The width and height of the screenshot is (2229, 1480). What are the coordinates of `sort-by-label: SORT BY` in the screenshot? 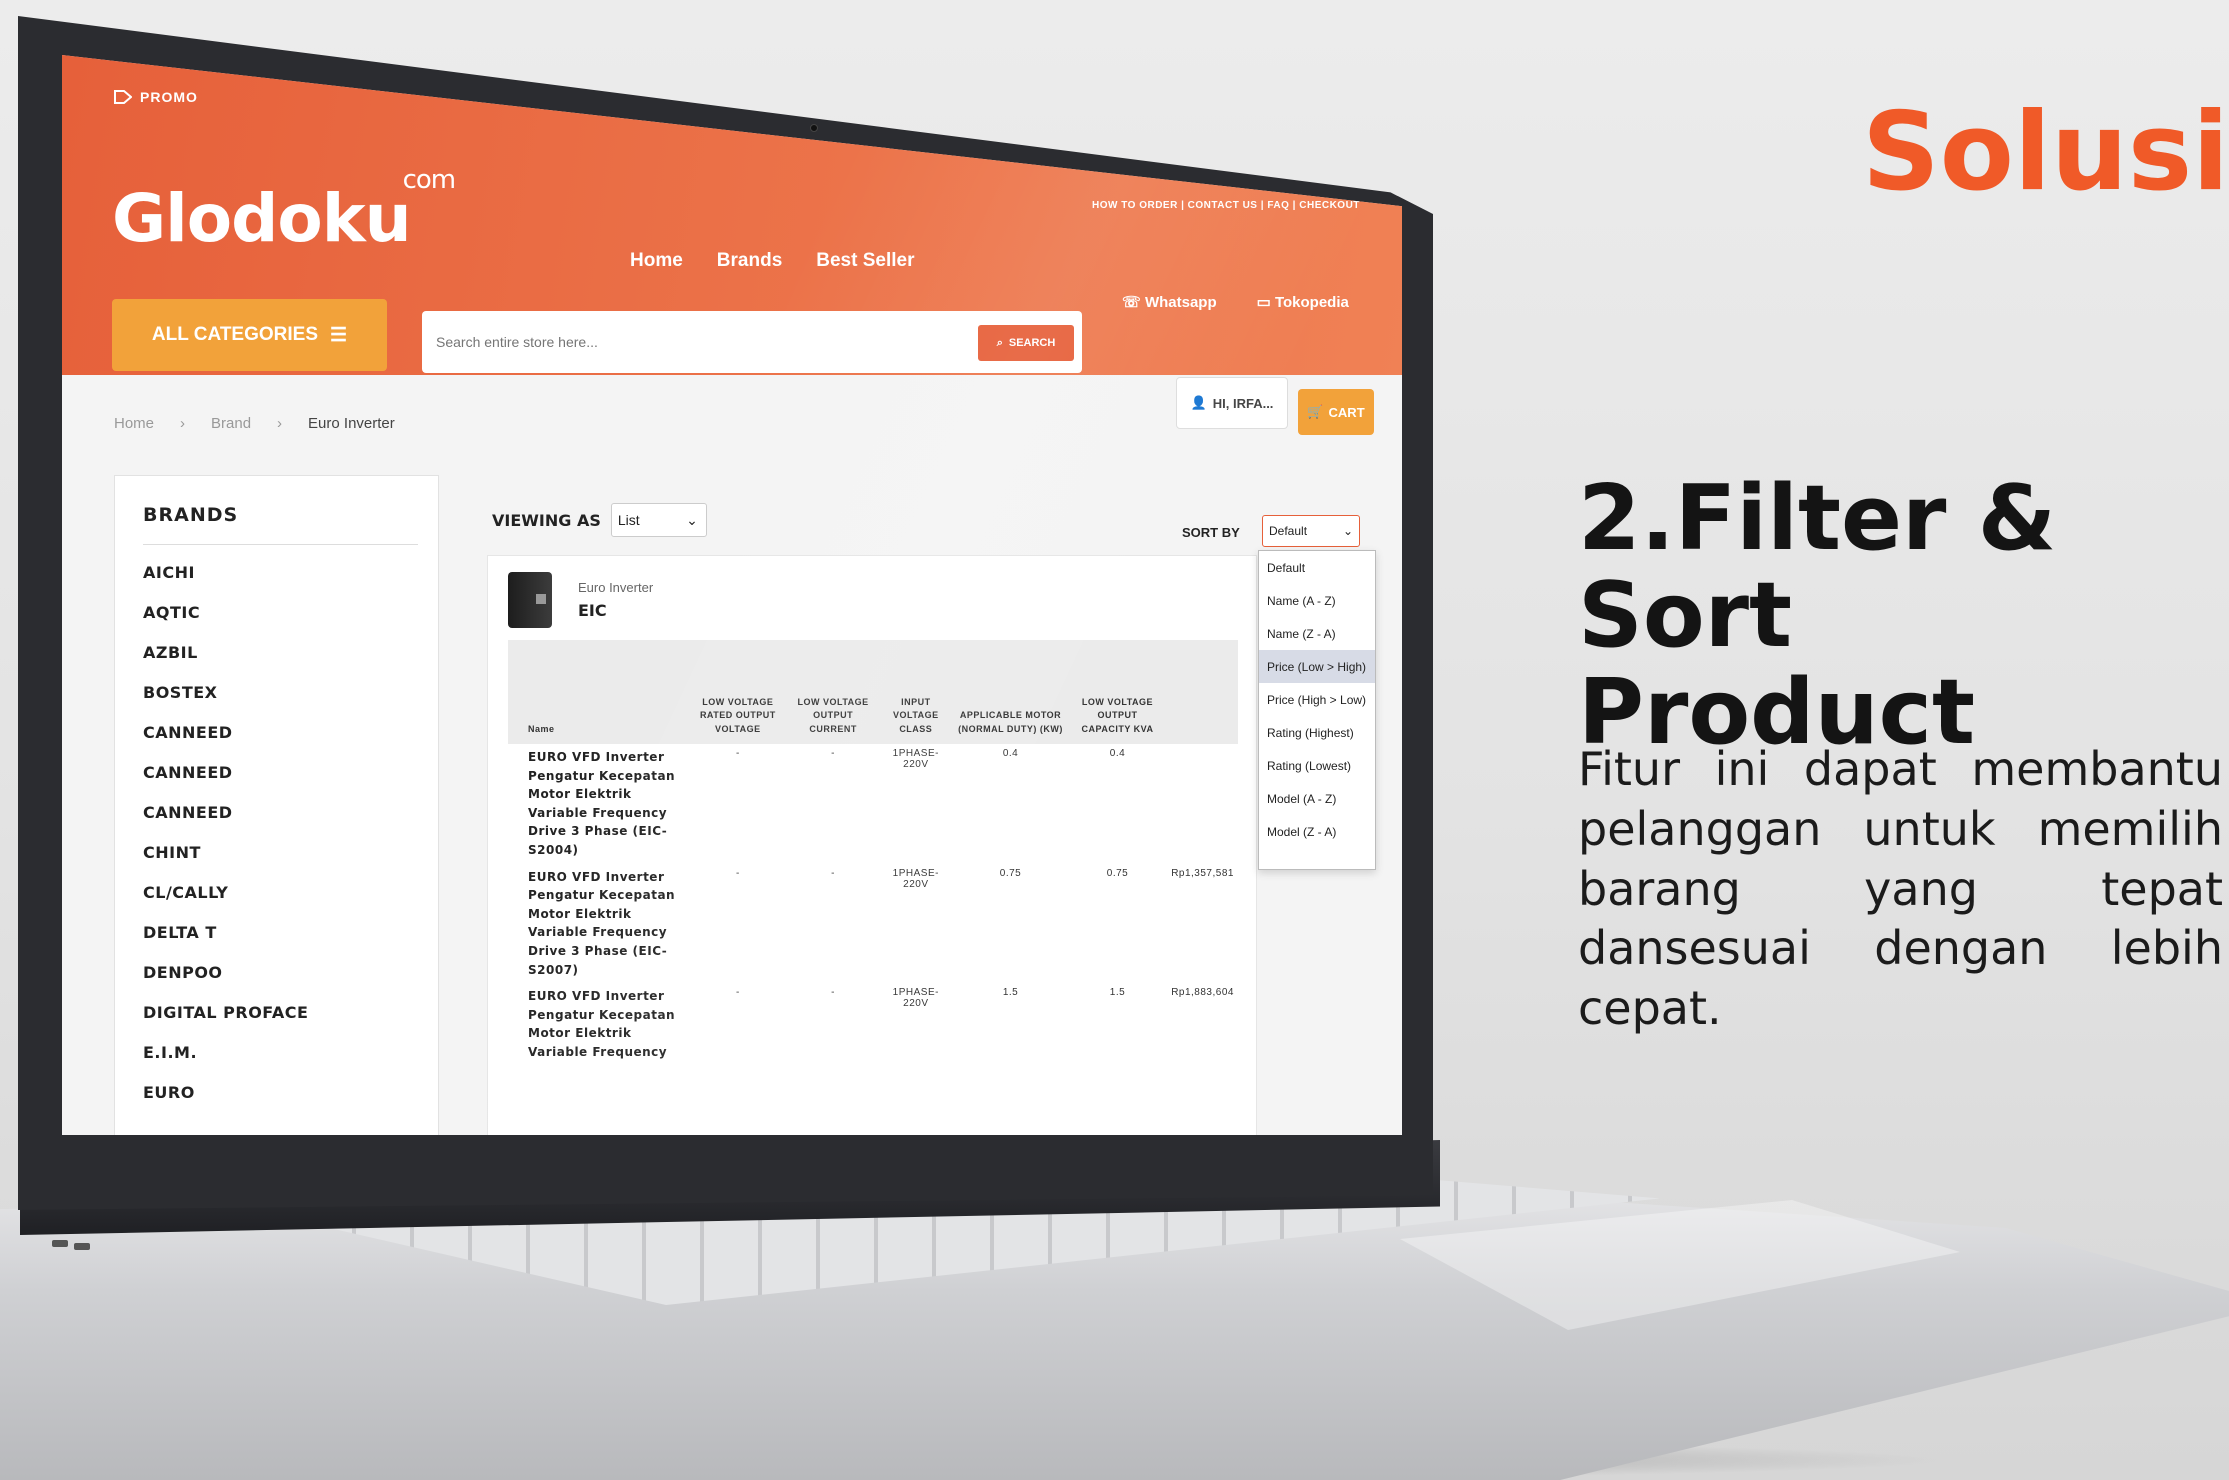 It's located at (1211, 532).